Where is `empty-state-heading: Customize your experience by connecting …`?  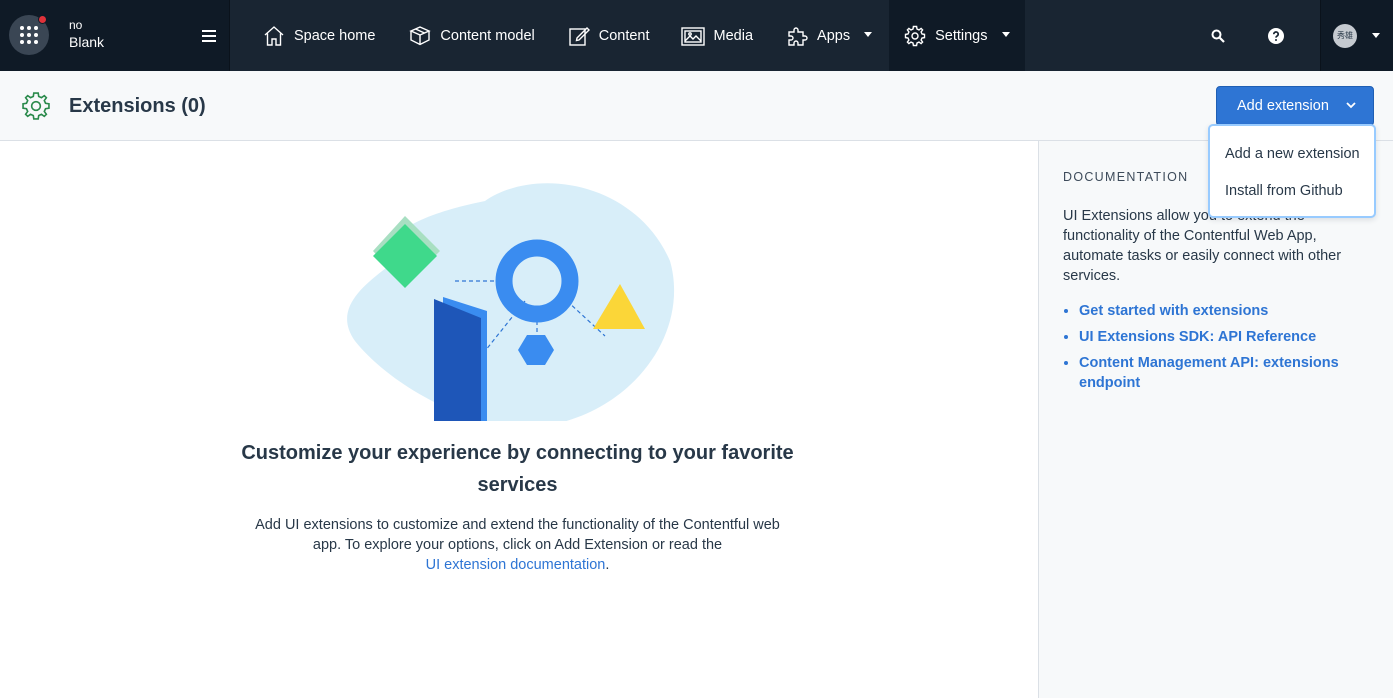 empty-state-heading: Customize your experience by connecting … is located at coordinates (517, 469).